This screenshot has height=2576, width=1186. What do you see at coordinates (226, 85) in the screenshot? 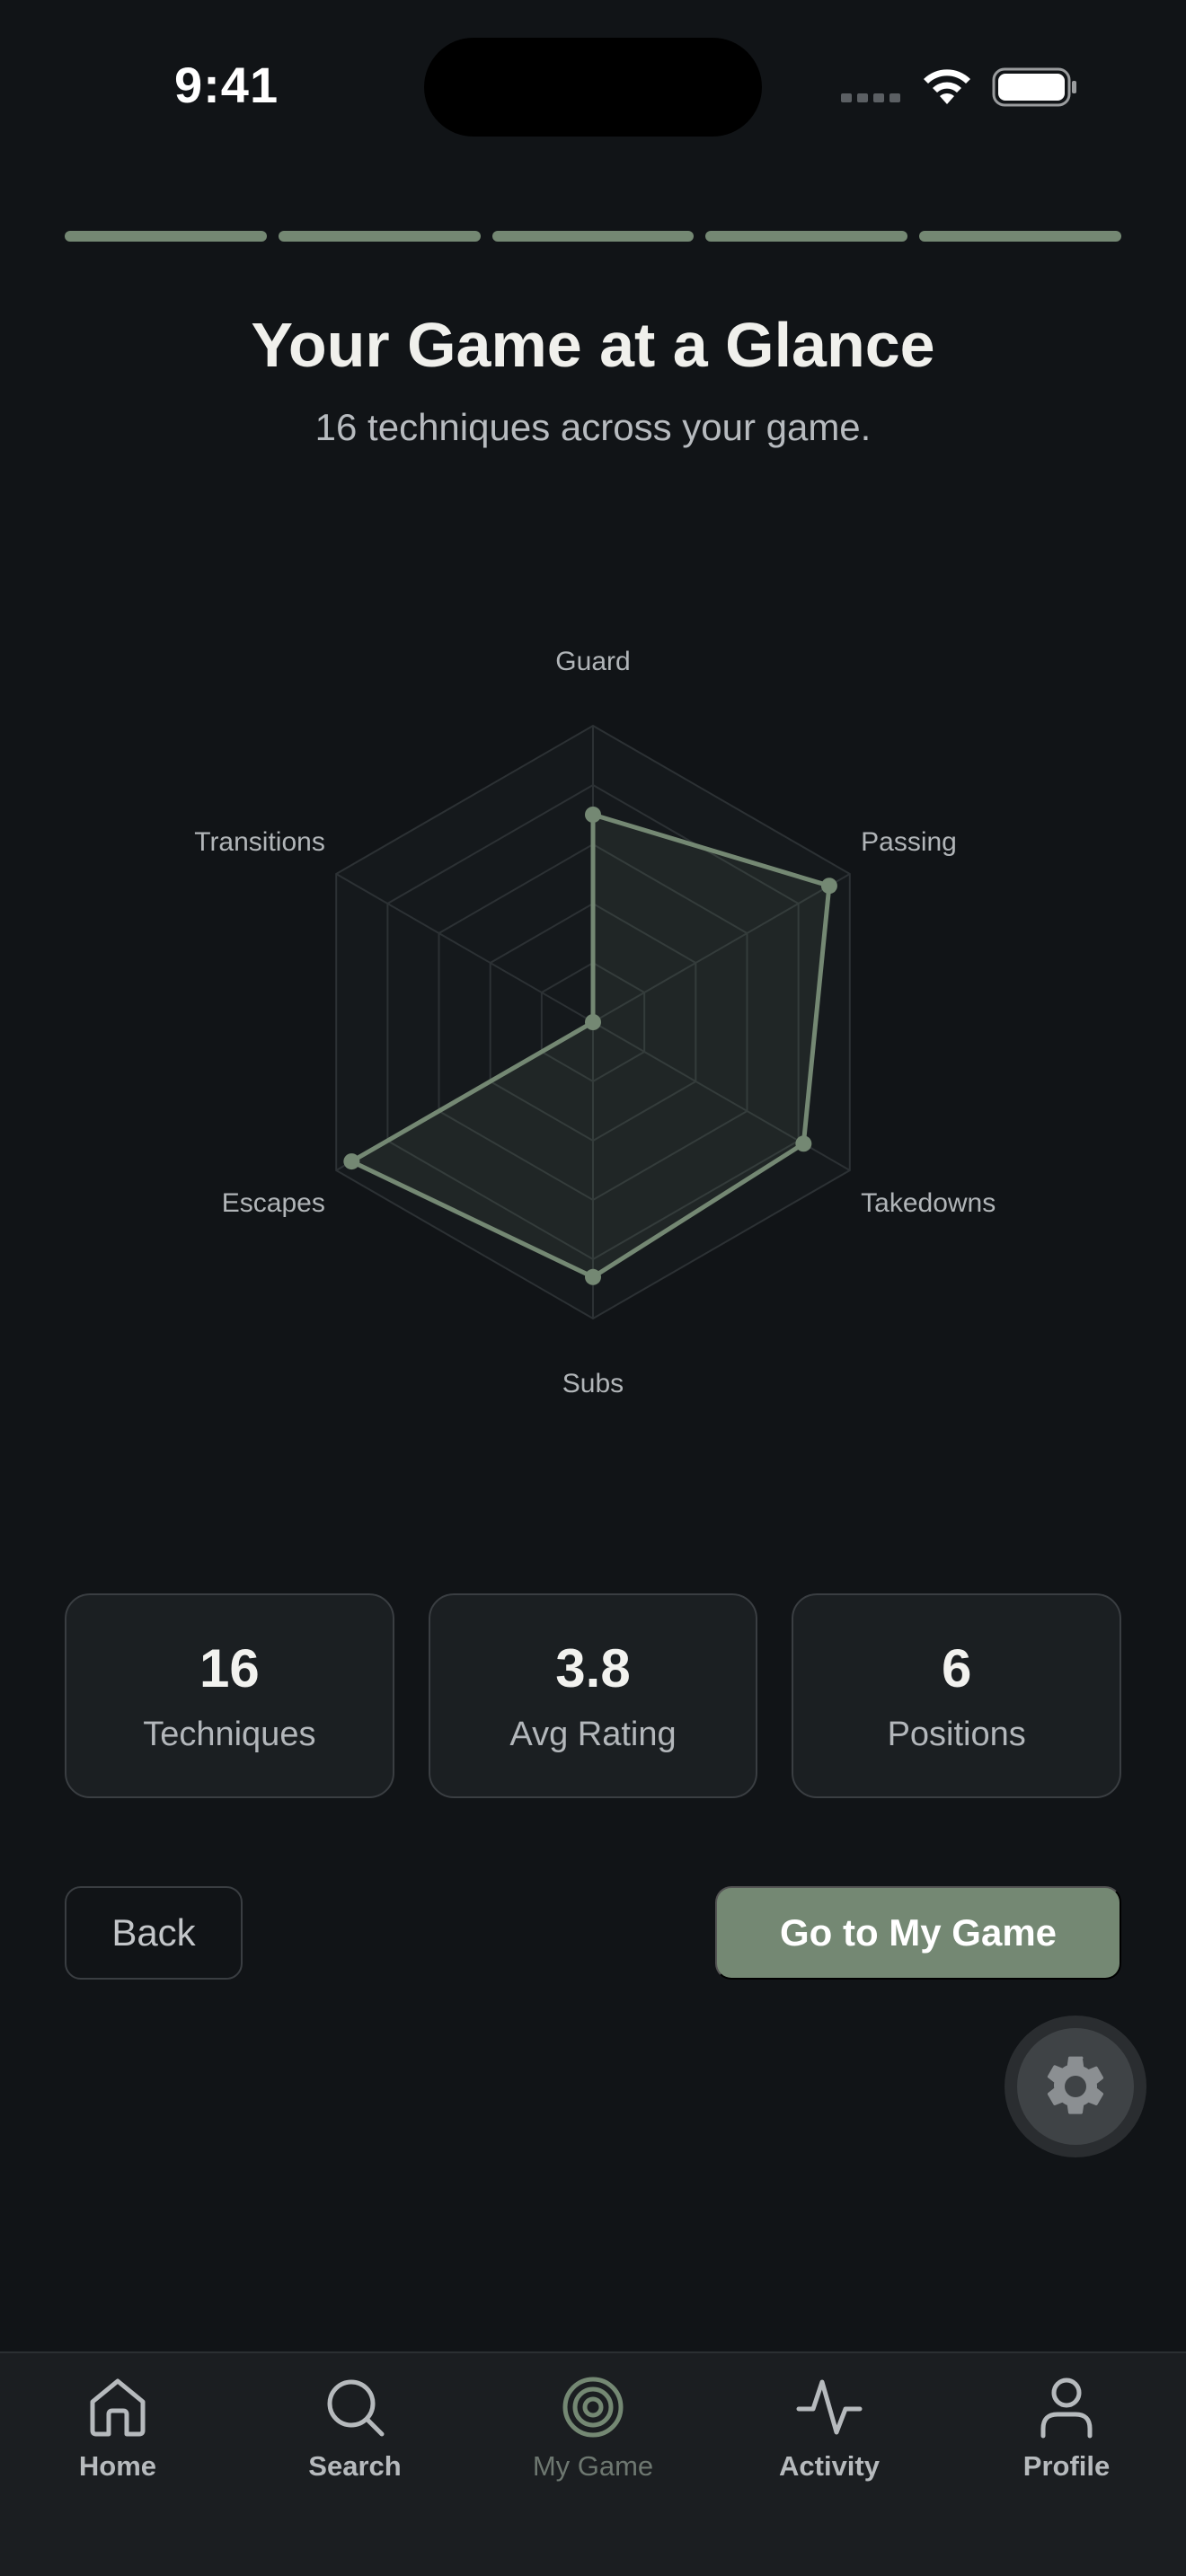
I see `status-time: 9:41` at bounding box center [226, 85].